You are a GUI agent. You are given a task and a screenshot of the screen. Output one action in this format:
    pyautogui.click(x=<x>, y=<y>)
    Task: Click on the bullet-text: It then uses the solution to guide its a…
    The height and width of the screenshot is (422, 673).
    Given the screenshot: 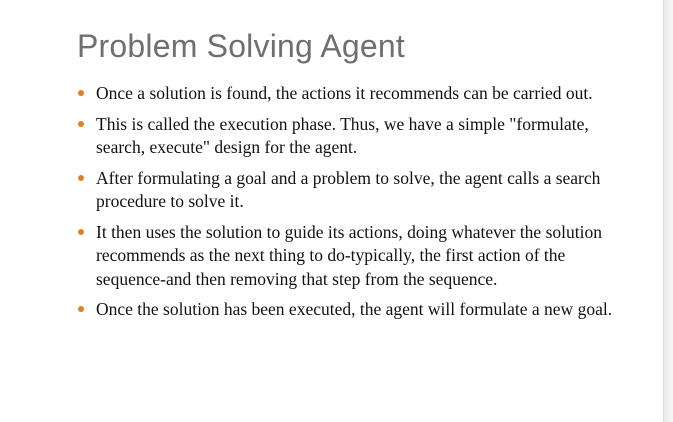 What is the action you would take?
    pyautogui.click(x=349, y=255)
    